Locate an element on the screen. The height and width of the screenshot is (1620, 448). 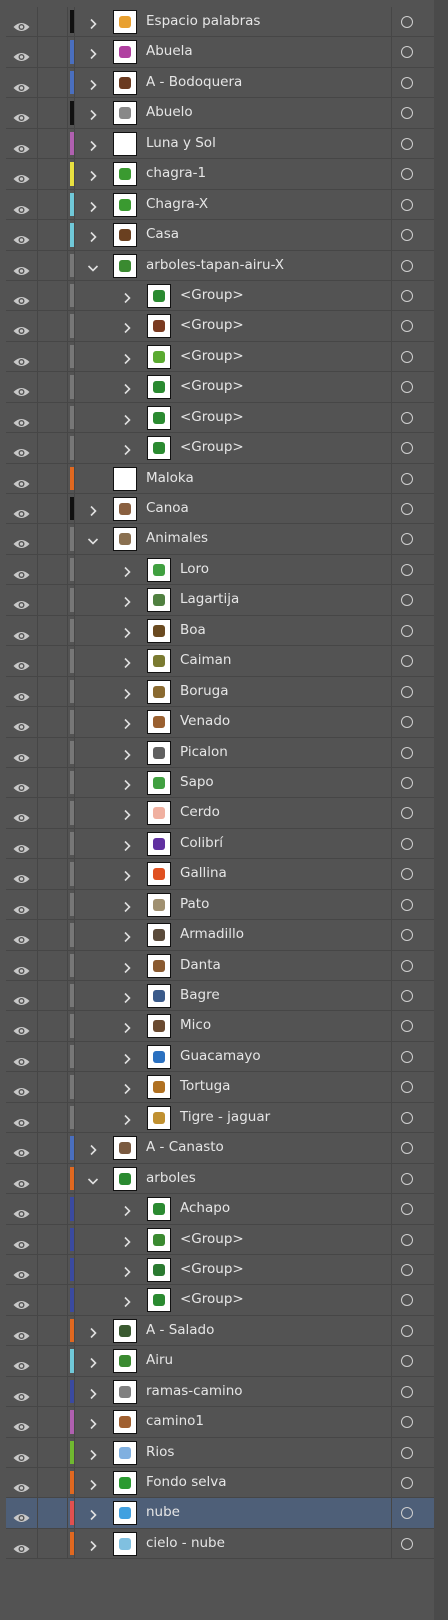
layer-cell: Cerdo is located at coordinates (233, 813).